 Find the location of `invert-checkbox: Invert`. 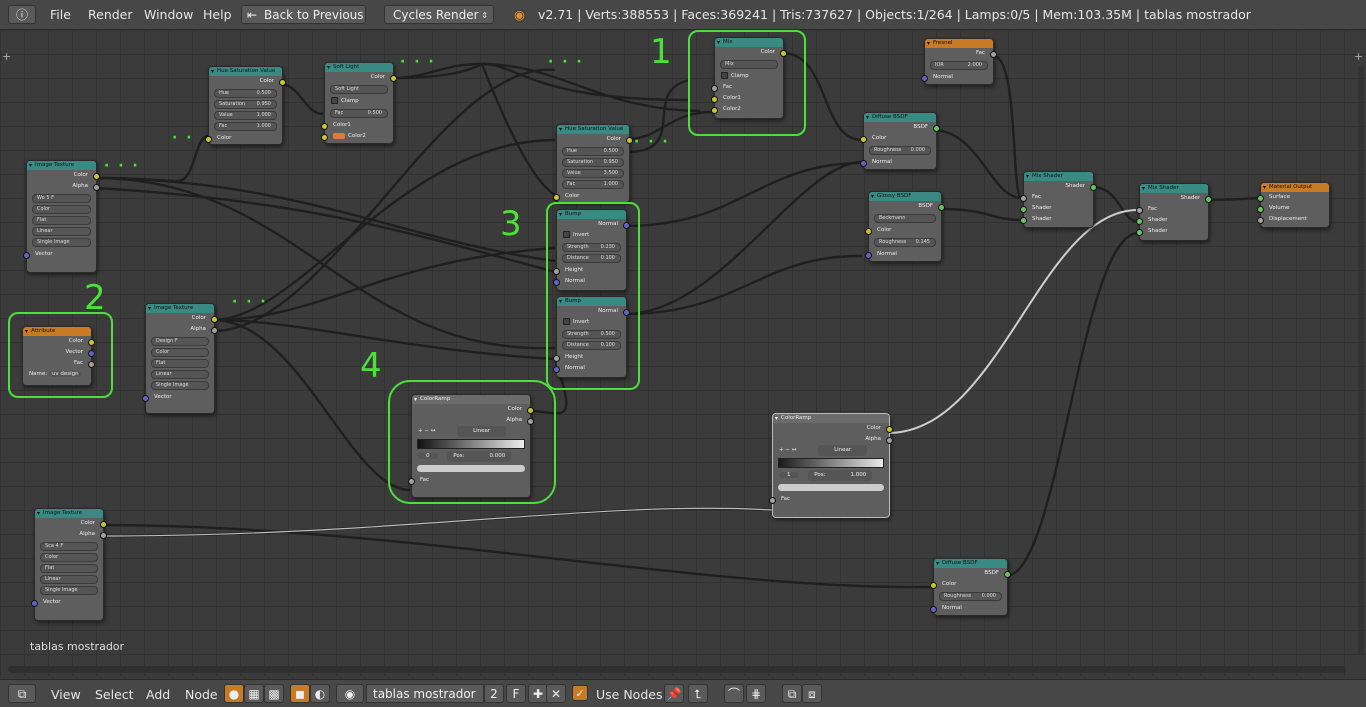

invert-checkbox: Invert is located at coordinates (591, 235).